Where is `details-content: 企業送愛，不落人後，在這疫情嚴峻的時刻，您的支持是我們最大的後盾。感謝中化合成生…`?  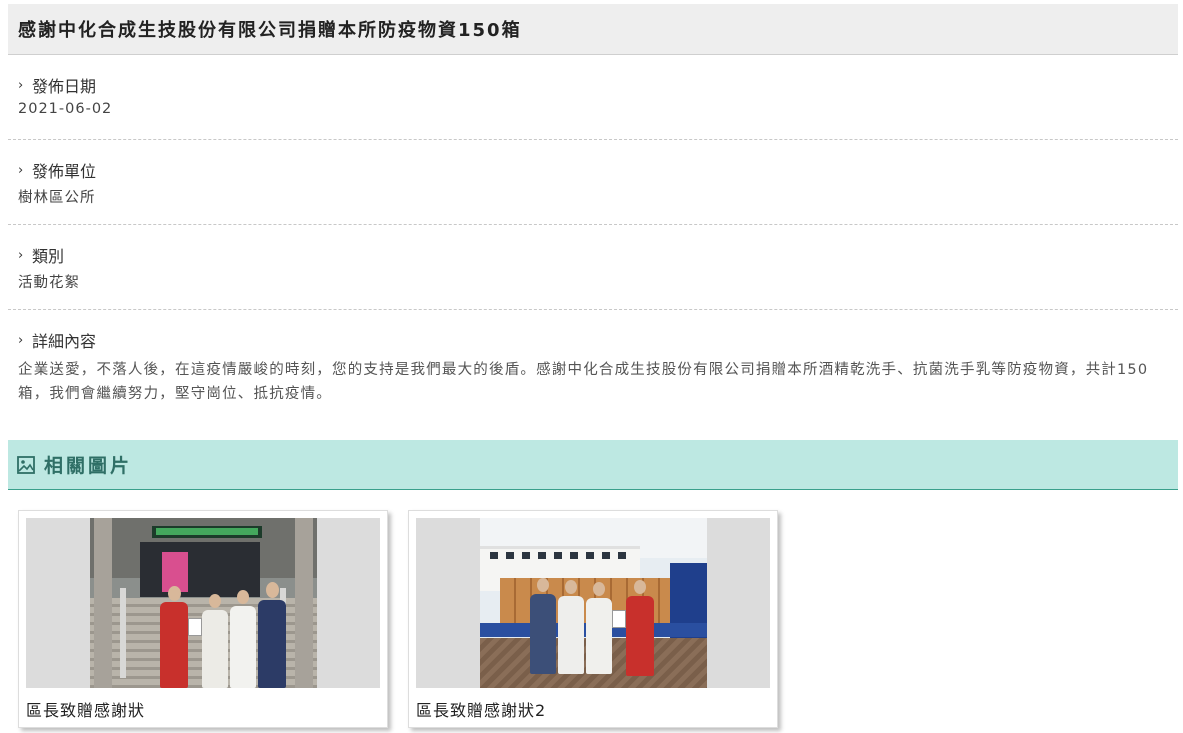
details-content: 企業送愛，不落人後，在這疫情嚴峻的時刻，您的支持是我們最大的後盾。感謝中化合成生… is located at coordinates (583, 382).